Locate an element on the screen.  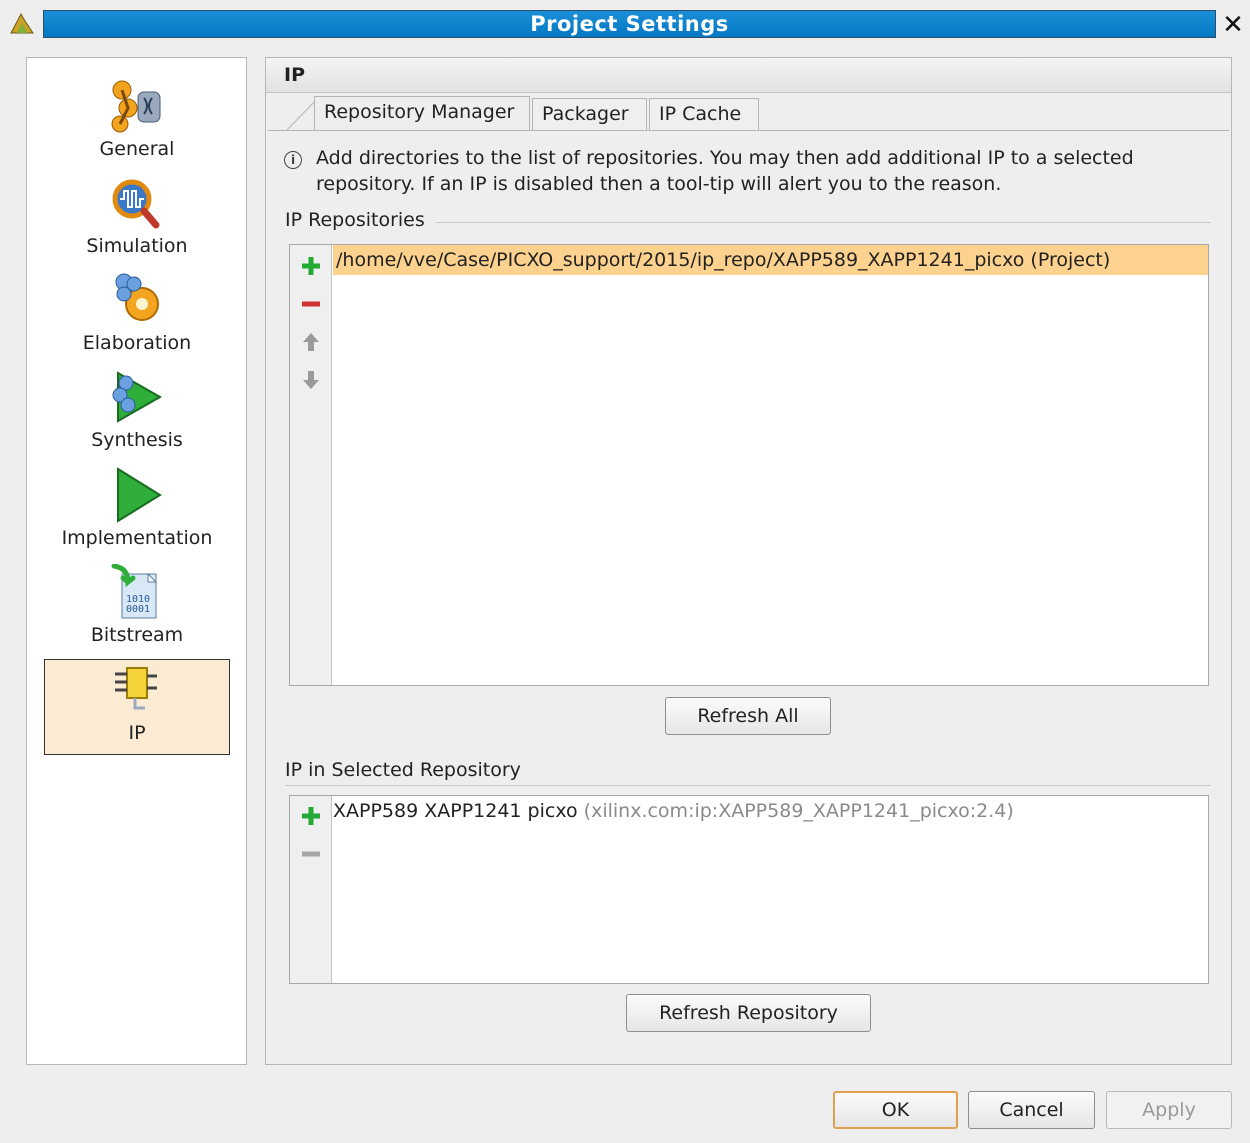
nav-item-ip: IP is located at coordinates (137, 707).